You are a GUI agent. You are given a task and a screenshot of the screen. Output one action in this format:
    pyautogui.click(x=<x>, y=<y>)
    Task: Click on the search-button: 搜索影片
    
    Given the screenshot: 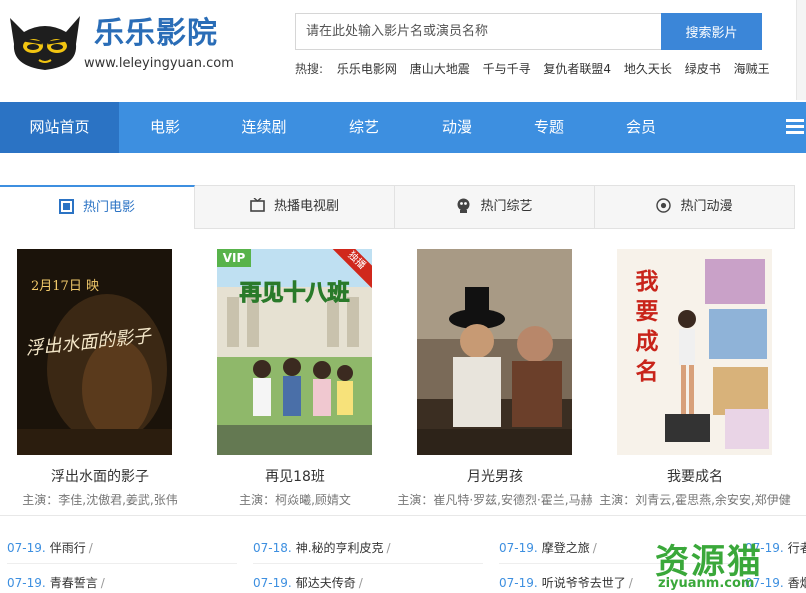 What is the action you would take?
    pyautogui.click(x=711, y=31)
    